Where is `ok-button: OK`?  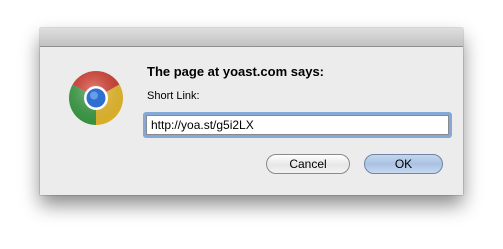
ok-button: OK is located at coordinates (403, 164).